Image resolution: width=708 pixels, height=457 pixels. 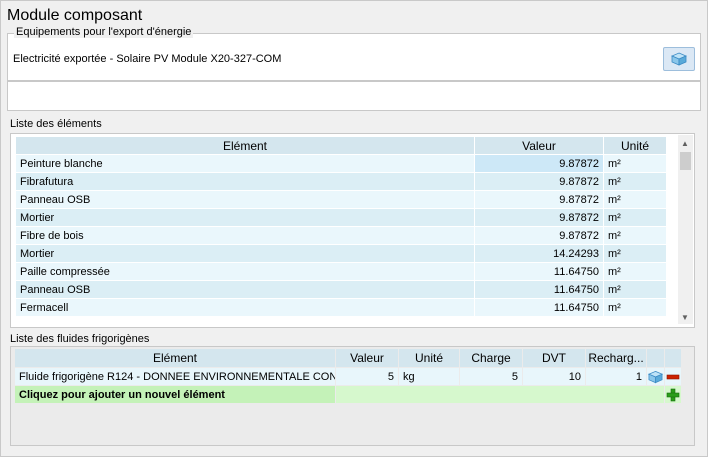 What do you see at coordinates (673, 358) in the screenshot?
I see `fluid-column-delete` at bounding box center [673, 358].